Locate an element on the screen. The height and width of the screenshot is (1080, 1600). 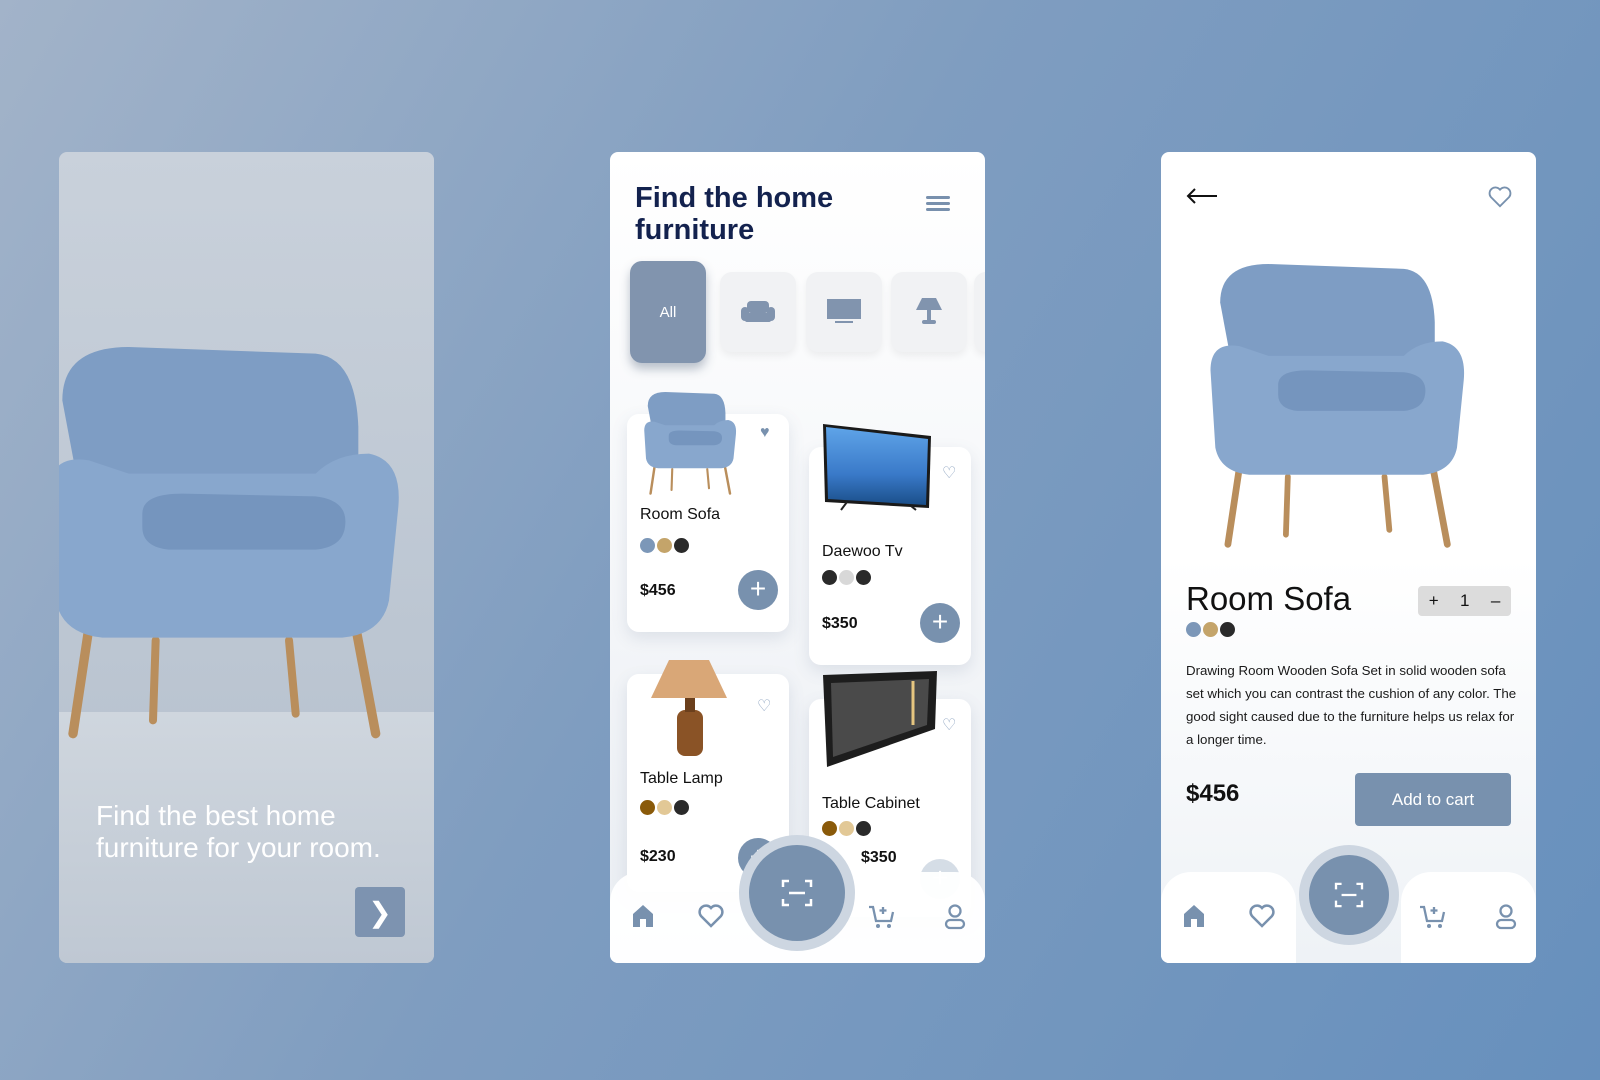
increment-button: + is located at coordinates (1434, 601).